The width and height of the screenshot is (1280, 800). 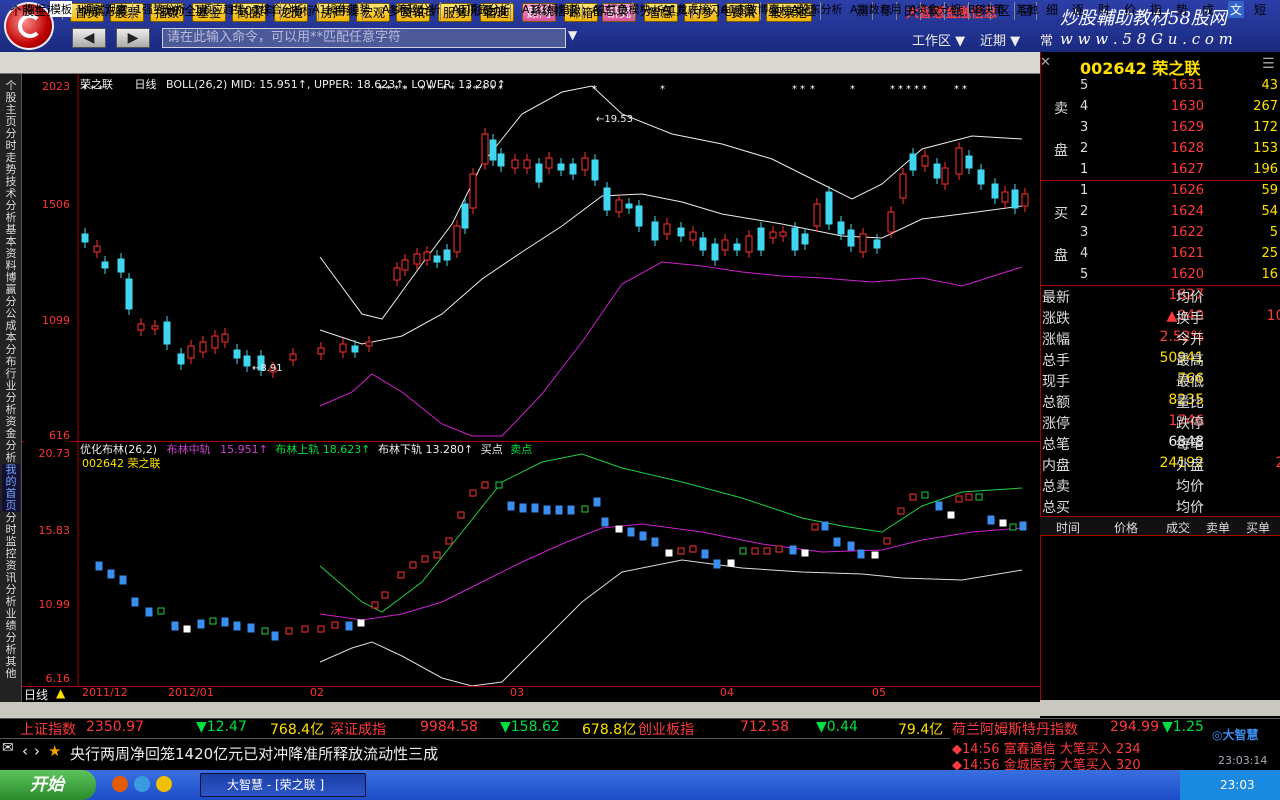 I want to click on warning-triangle-icon: ▲, so click(x=60, y=693).